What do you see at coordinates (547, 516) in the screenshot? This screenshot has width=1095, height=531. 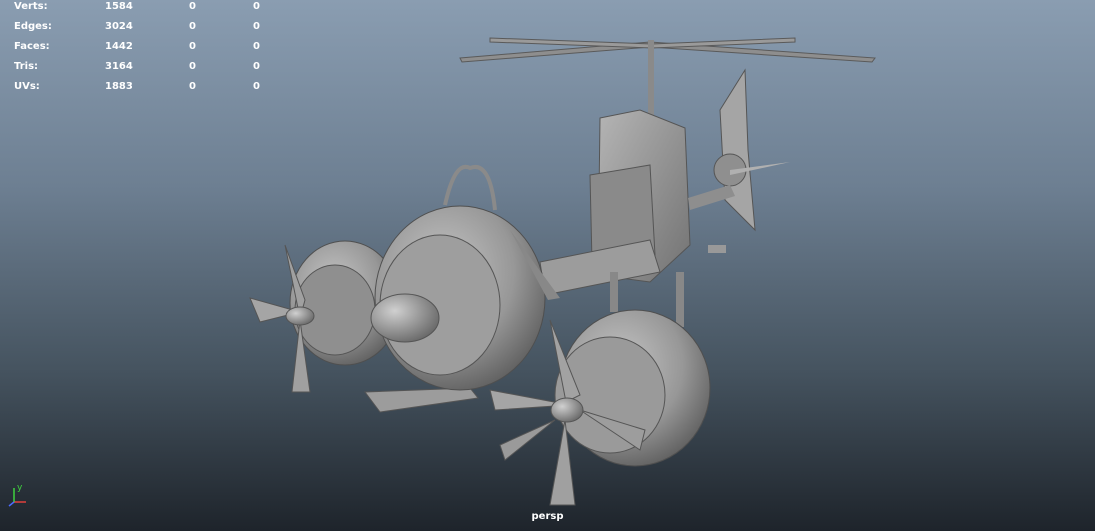 I see `camera-name-label: persp` at bounding box center [547, 516].